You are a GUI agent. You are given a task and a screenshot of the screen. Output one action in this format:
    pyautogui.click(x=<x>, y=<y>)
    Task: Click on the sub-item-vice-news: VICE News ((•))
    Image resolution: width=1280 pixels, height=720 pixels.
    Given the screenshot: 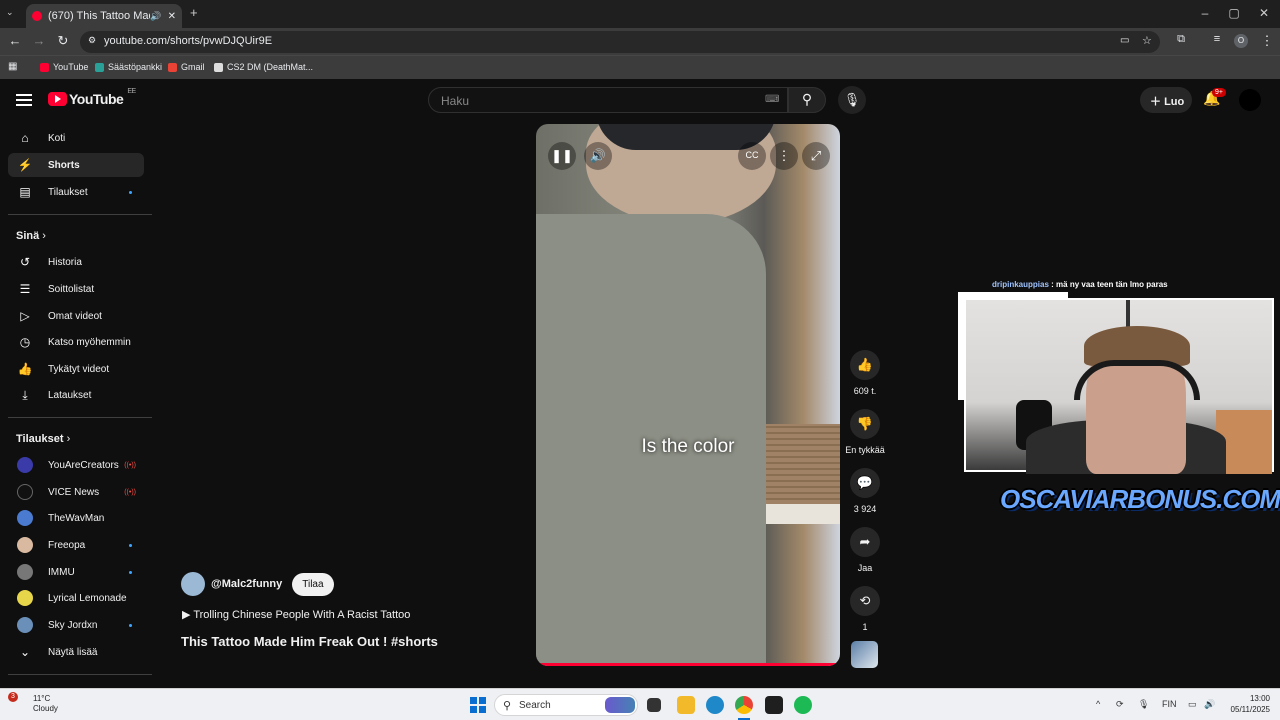 What is the action you would take?
    pyautogui.click(x=76, y=492)
    